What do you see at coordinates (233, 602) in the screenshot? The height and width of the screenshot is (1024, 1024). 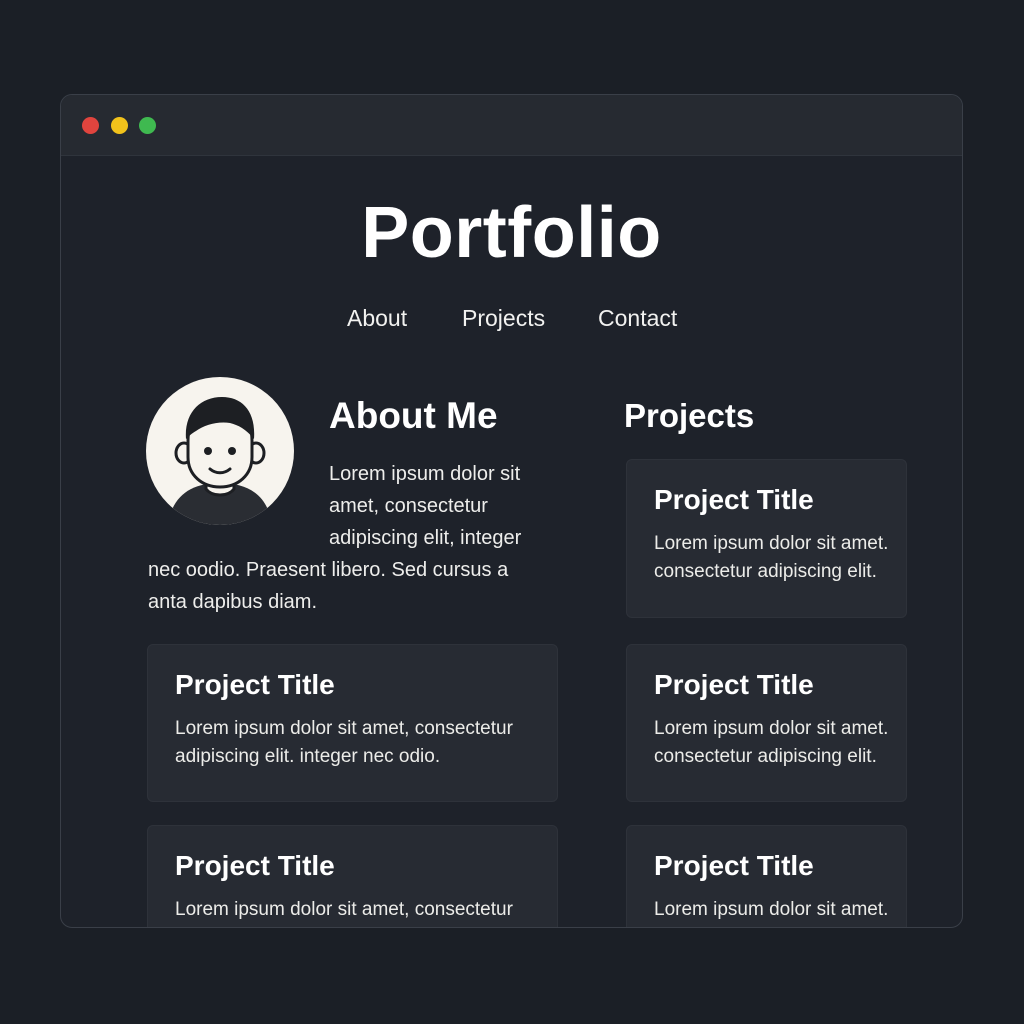 I see `about-text-line: anta dapibus diam.` at bounding box center [233, 602].